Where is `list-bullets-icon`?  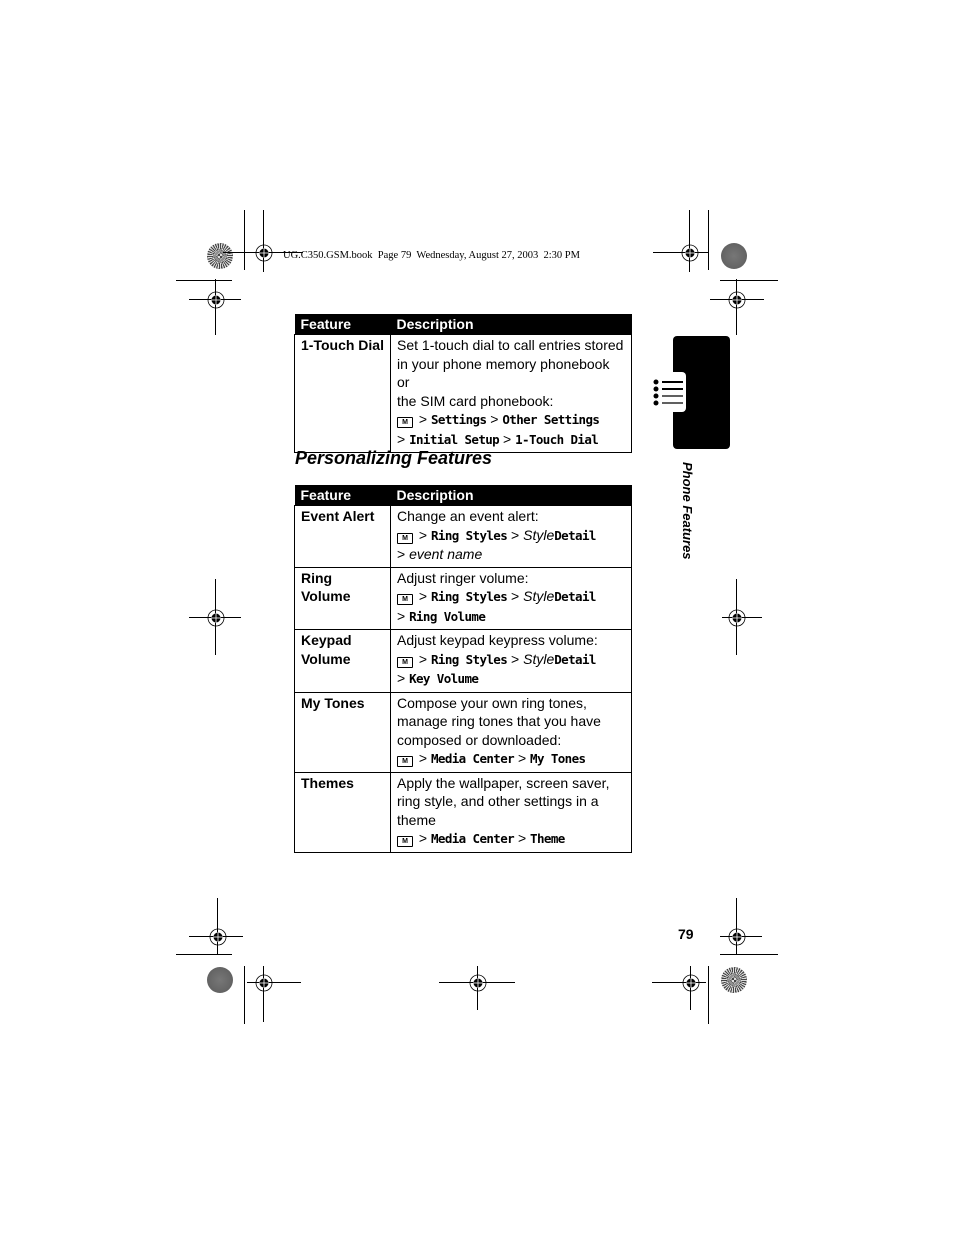
list-bullets-icon is located at coordinates (668, 392).